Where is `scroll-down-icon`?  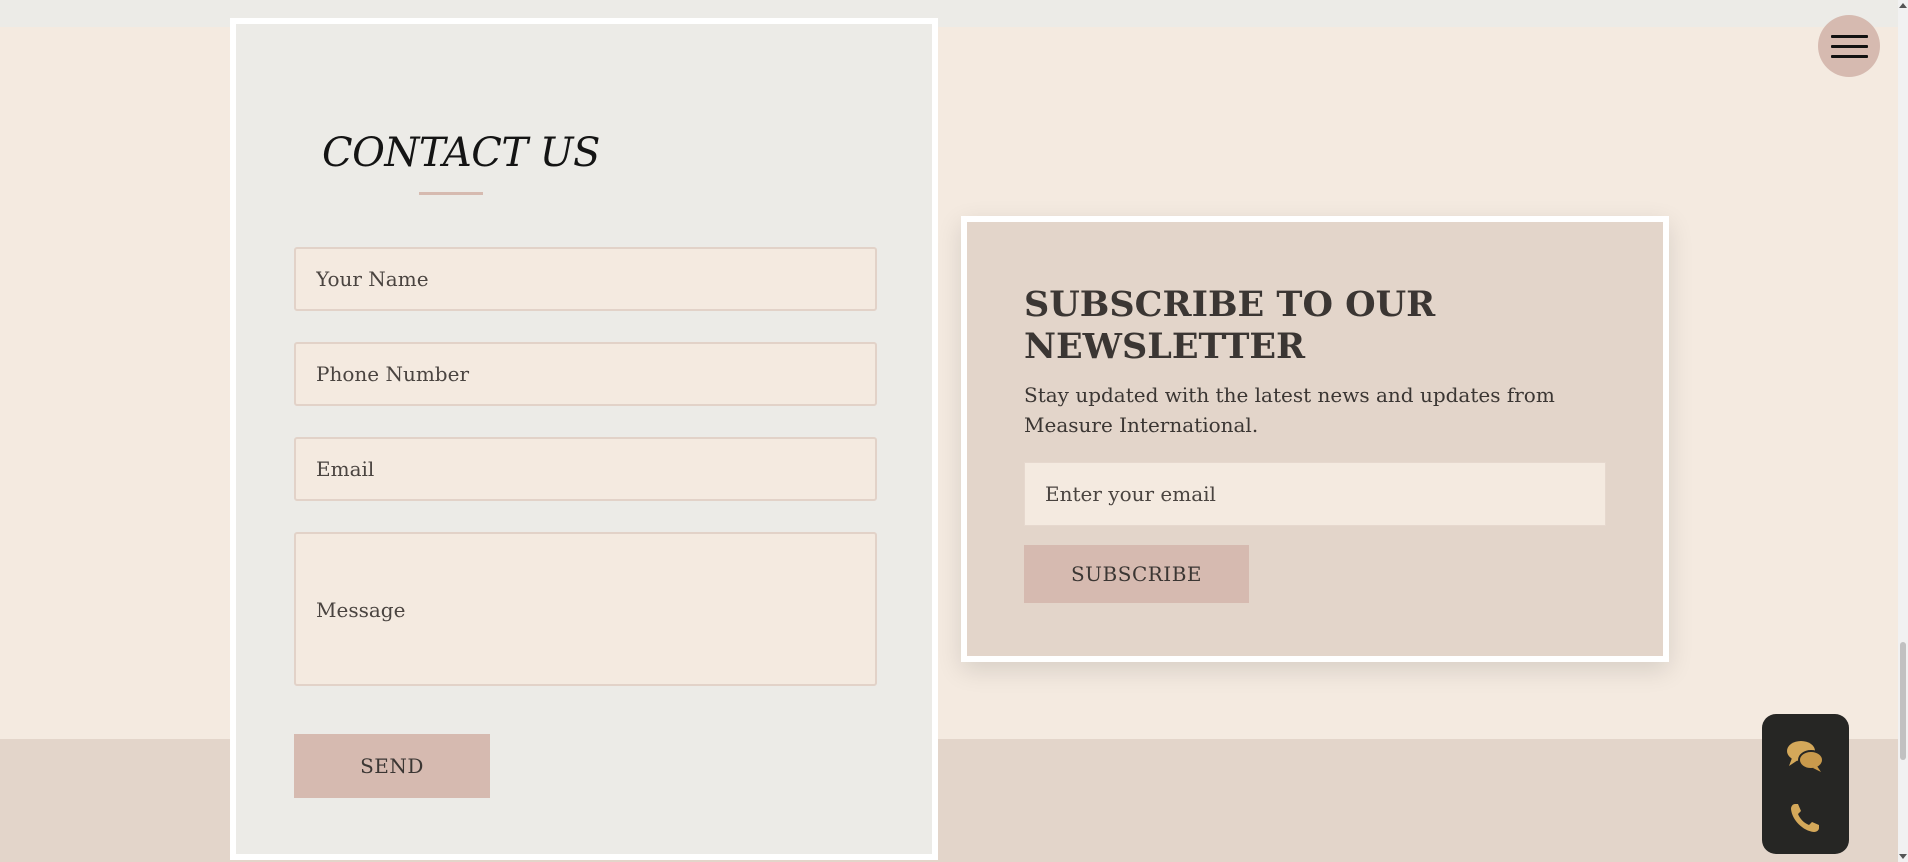 scroll-down-icon is located at coordinates (1903, 856).